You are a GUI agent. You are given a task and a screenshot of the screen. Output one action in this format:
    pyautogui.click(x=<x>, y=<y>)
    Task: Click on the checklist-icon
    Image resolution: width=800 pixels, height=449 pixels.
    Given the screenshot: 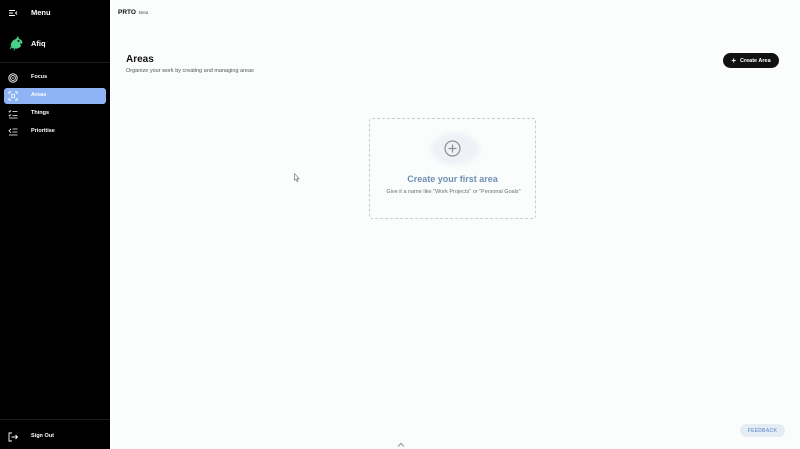 What is the action you would take?
    pyautogui.click(x=13, y=114)
    